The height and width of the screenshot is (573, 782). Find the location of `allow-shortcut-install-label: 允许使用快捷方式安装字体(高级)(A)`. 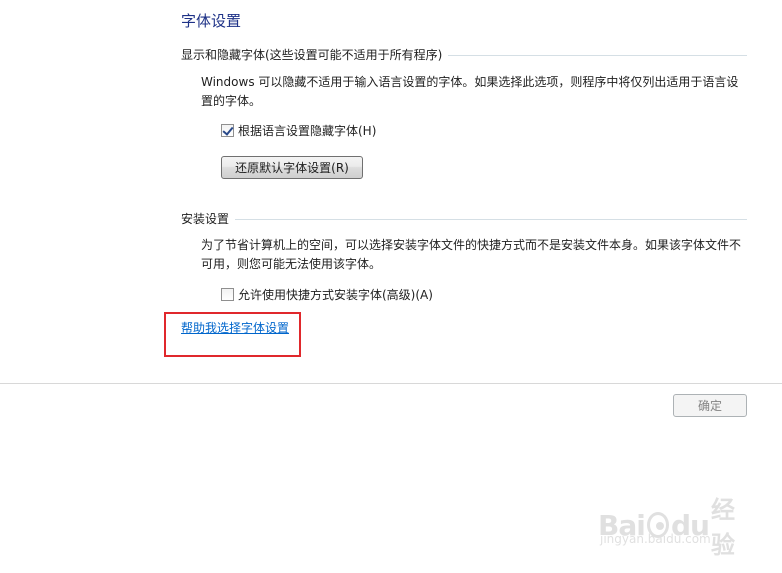

allow-shortcut-install-label: 允许使用快捷方式安装字体(高级)(A) is located at coordinates (335, 294).